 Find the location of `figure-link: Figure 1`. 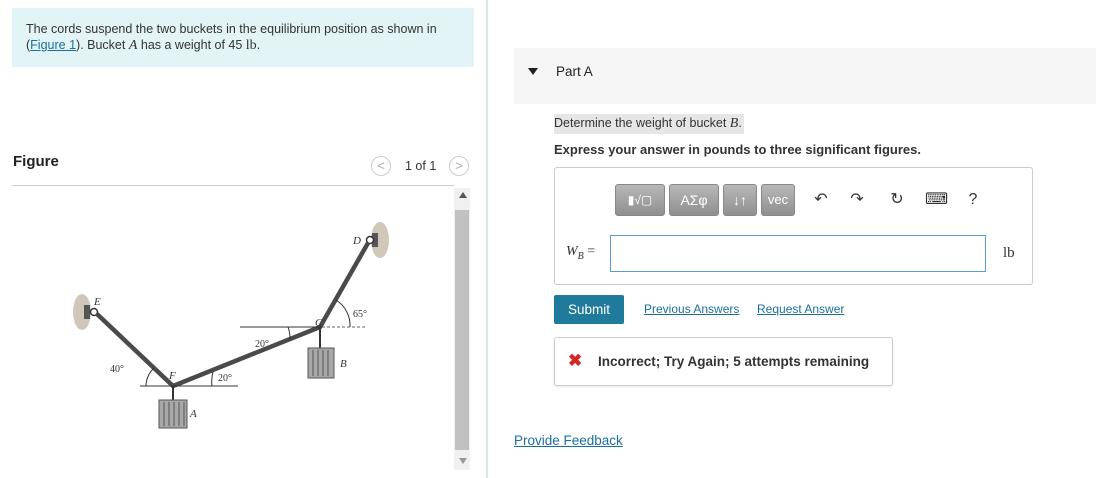

figure-link: Figure 1 is located at coordinates (53, 45).